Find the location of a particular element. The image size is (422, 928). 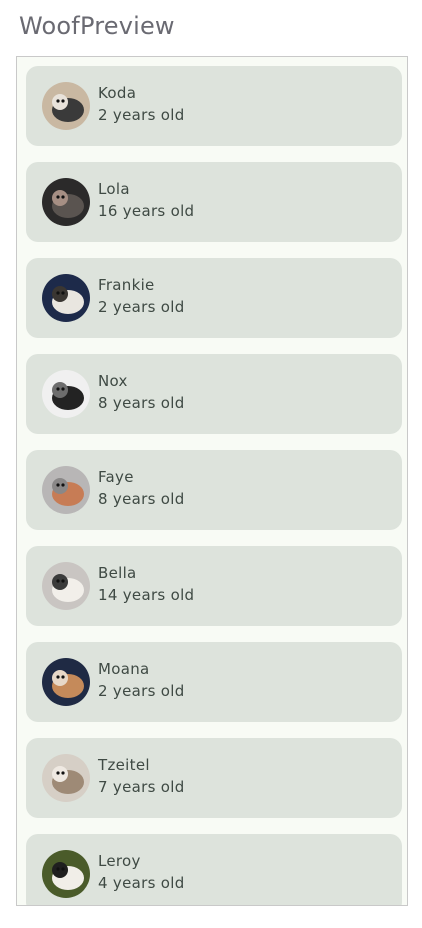

app-title: WoofPreview is located at coordinates (97, 26).